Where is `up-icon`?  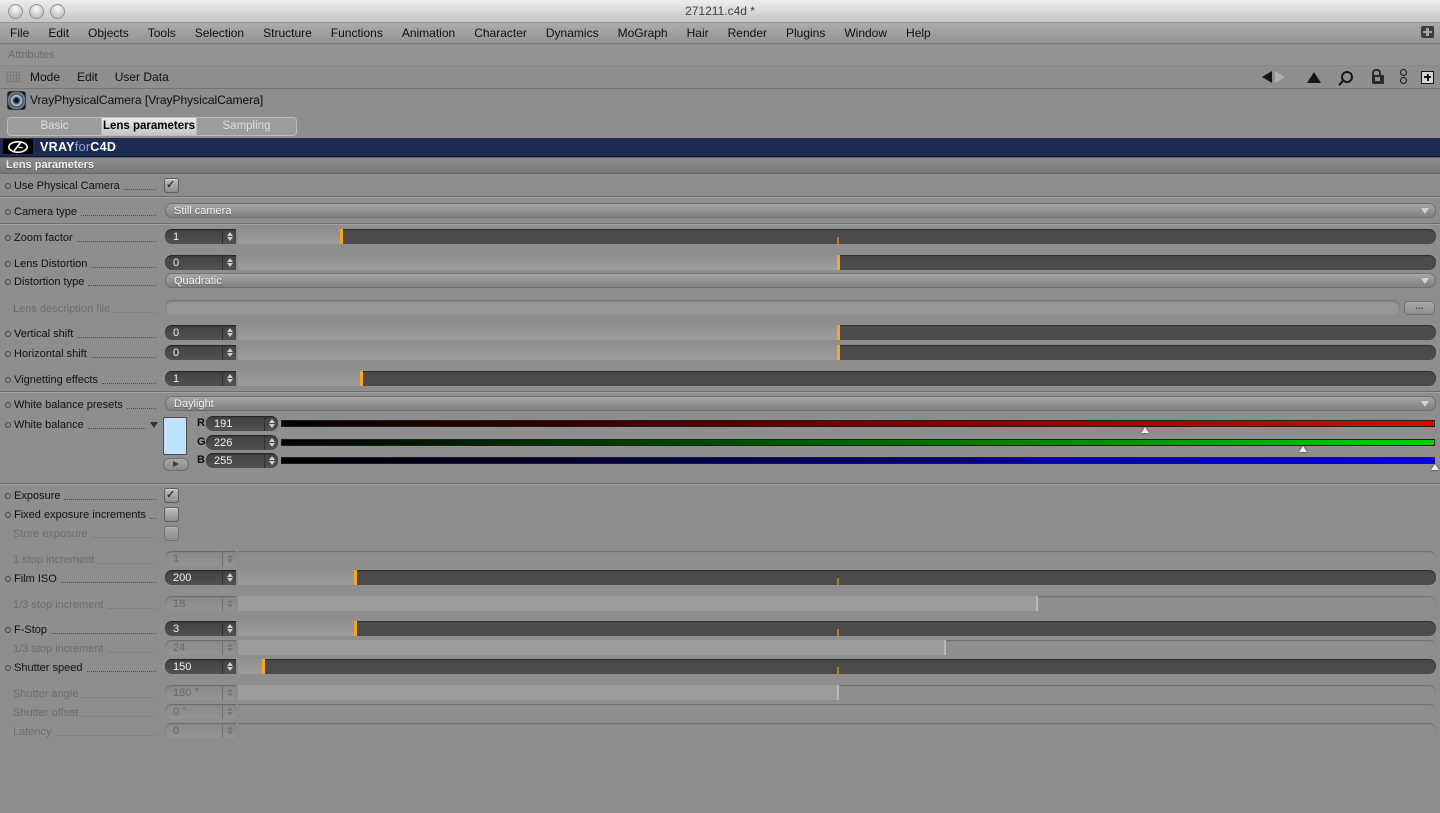
up-icon is located at coordinates (1314, 77).